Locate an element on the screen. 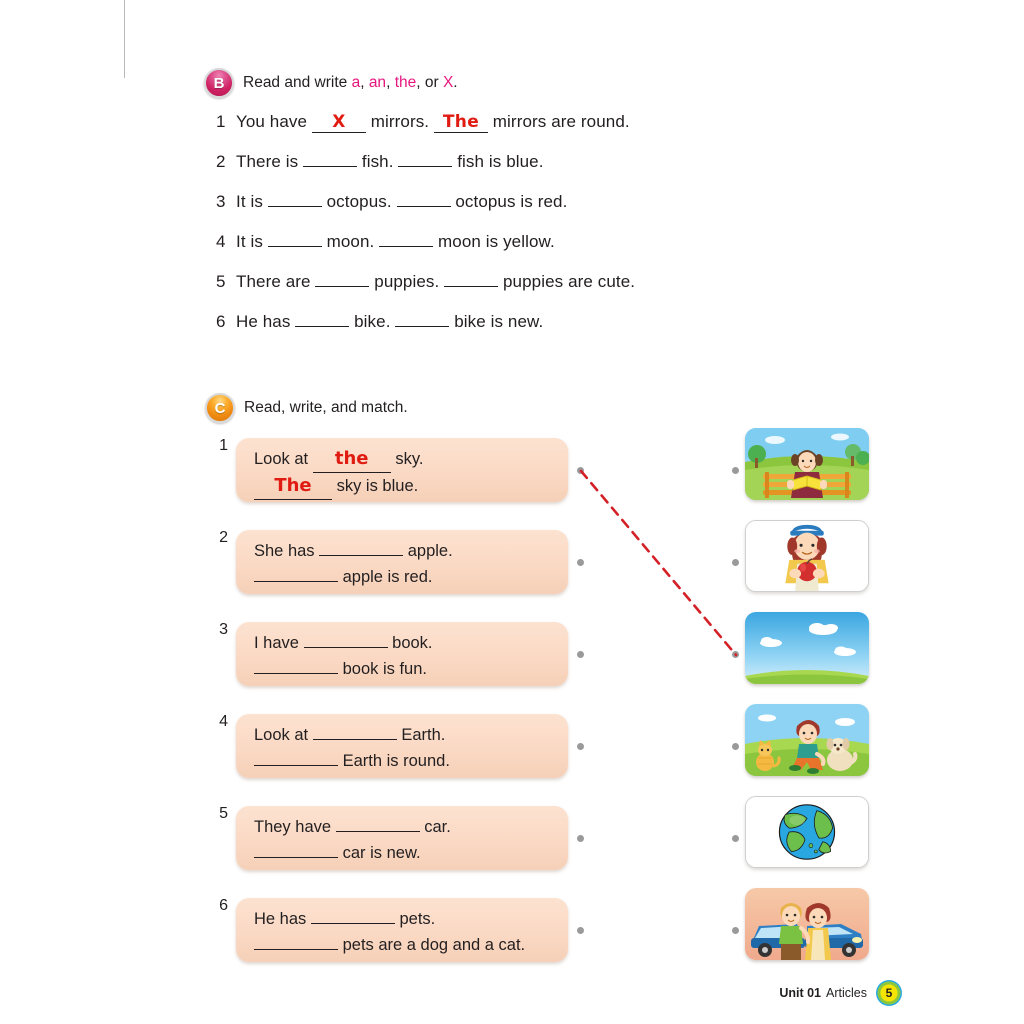  row-number: 3 is located at coordinates (221, 201).